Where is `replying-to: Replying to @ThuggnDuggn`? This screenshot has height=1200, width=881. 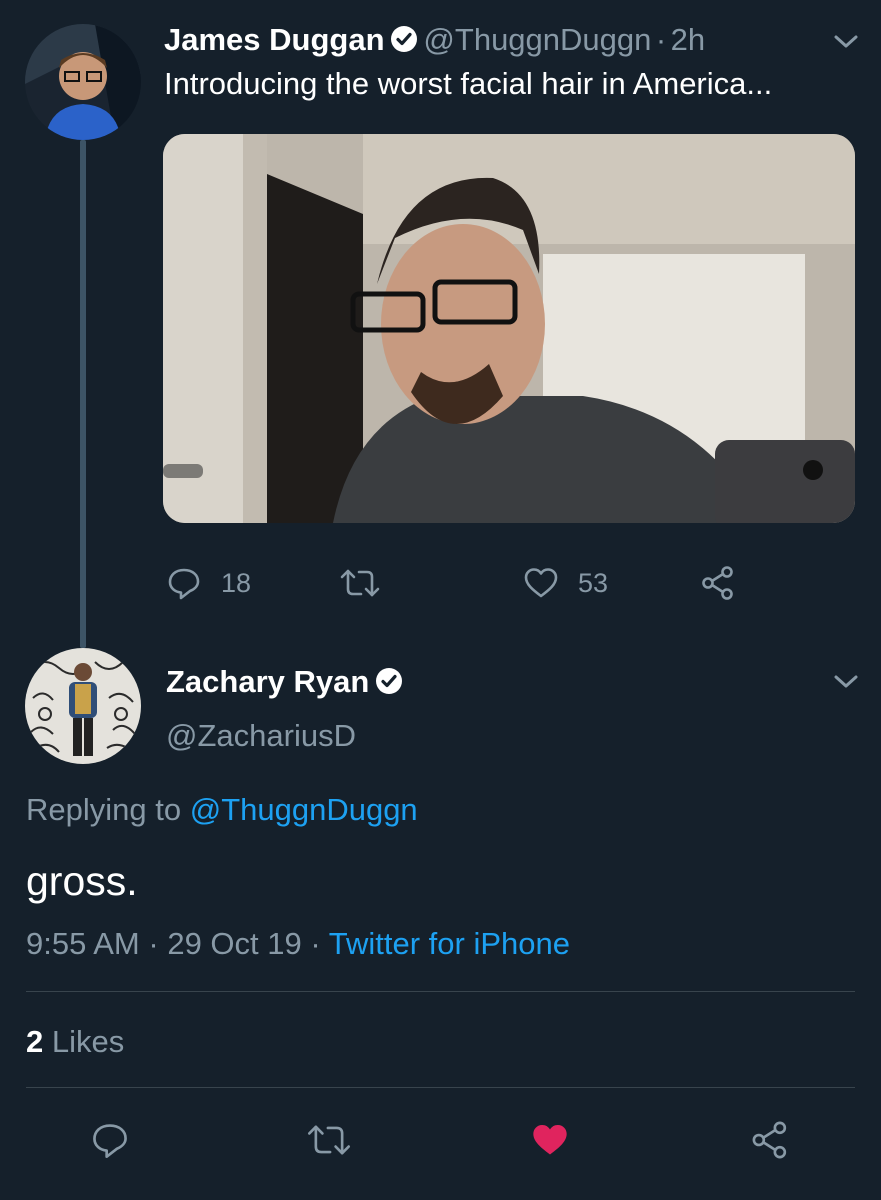 replying-to: Replying to @ThuggnDuggn is located at coordinates (222, 810).